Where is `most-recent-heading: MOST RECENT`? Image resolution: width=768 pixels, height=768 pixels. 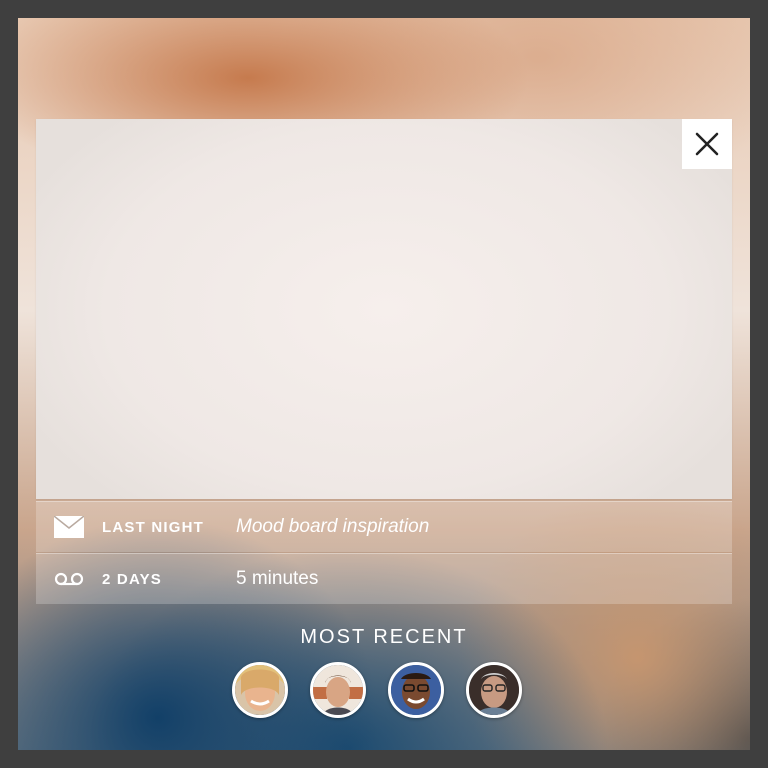
most-recent-heading: MOST RECENT is located at coordinates (384, 637).